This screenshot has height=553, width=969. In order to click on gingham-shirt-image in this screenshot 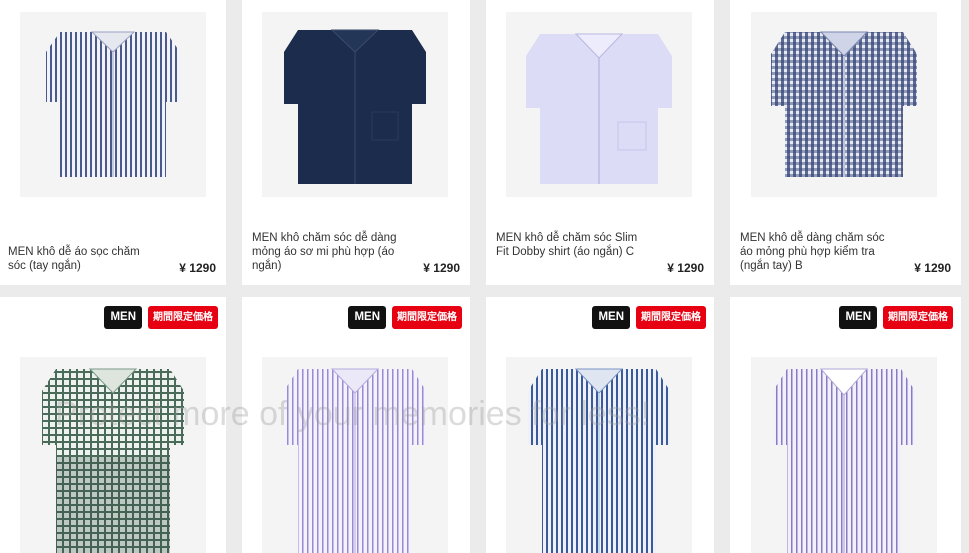, I will do `click(844, 104)`.